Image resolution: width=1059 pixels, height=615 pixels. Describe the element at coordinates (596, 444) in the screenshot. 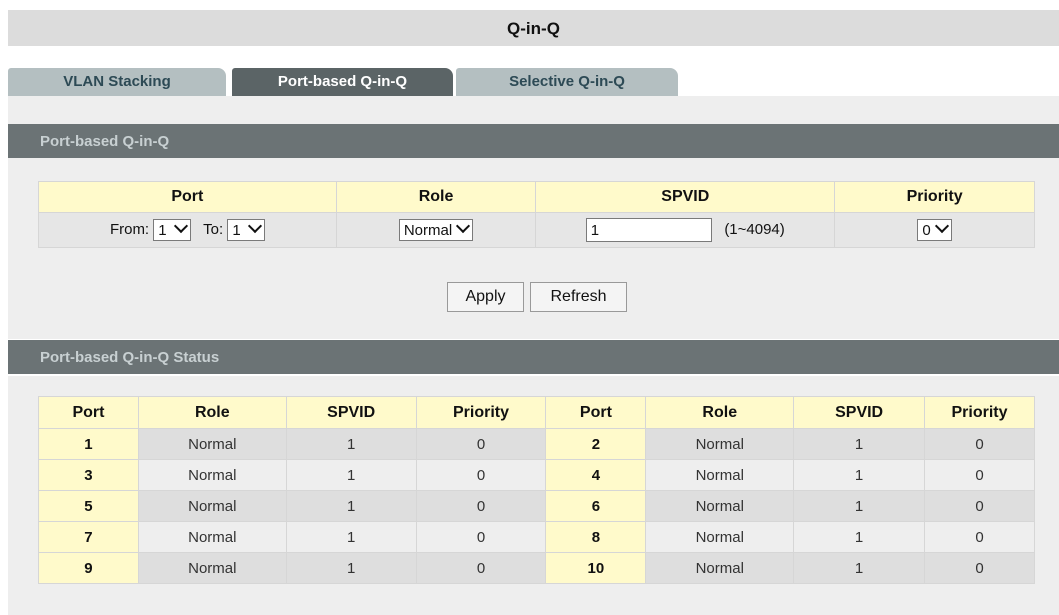

I see `port-number: 2` at that location.